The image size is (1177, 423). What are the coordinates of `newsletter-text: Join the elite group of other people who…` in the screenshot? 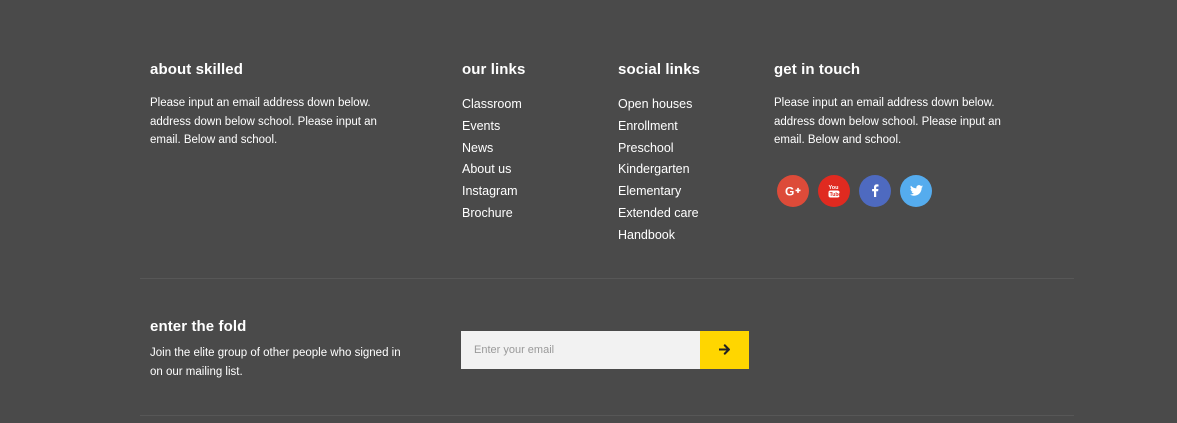 It's located at (275, 362).